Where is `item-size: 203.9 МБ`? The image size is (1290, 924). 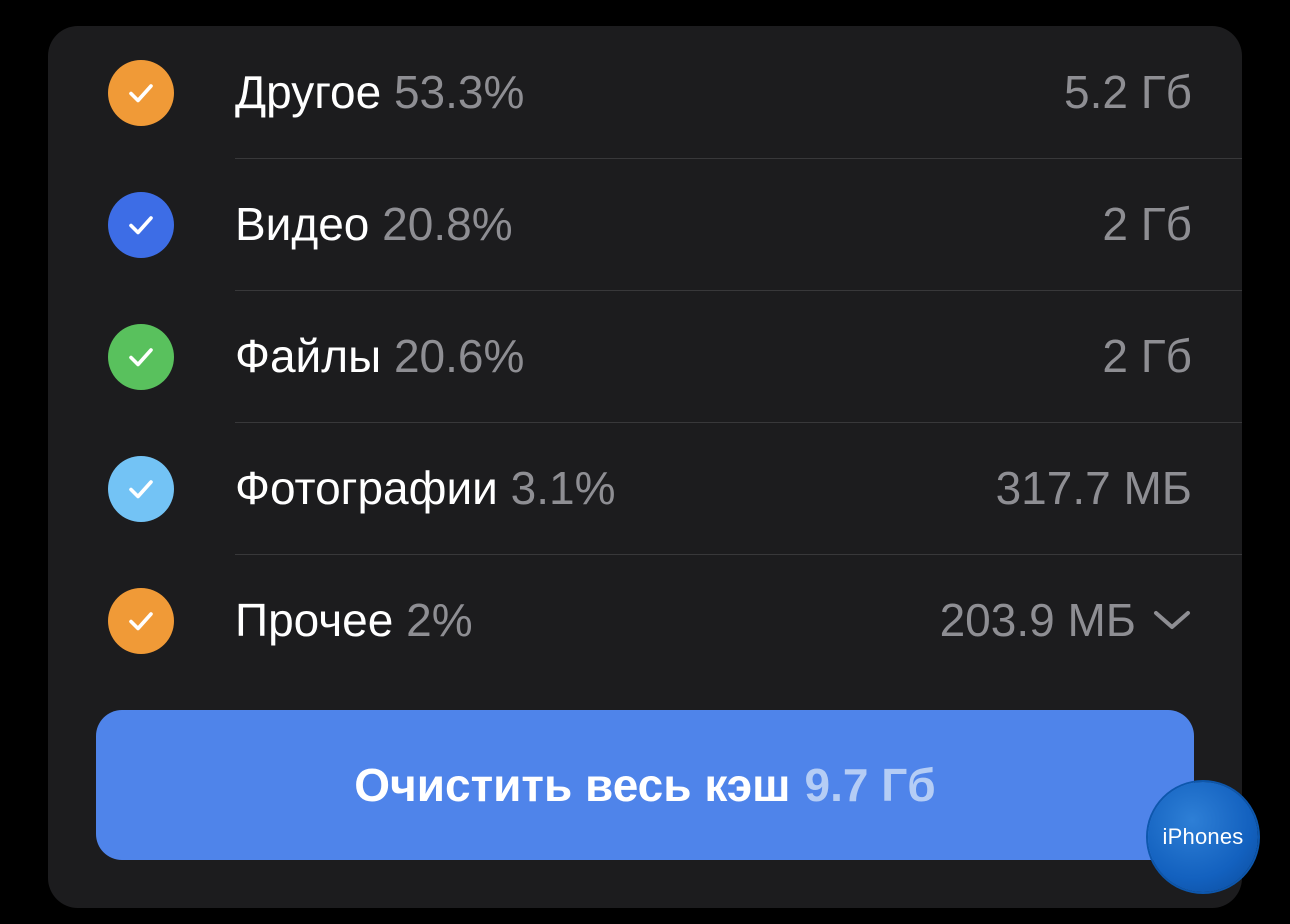 item-size: 203.9 МБ is located at coordinates (1066, 620).